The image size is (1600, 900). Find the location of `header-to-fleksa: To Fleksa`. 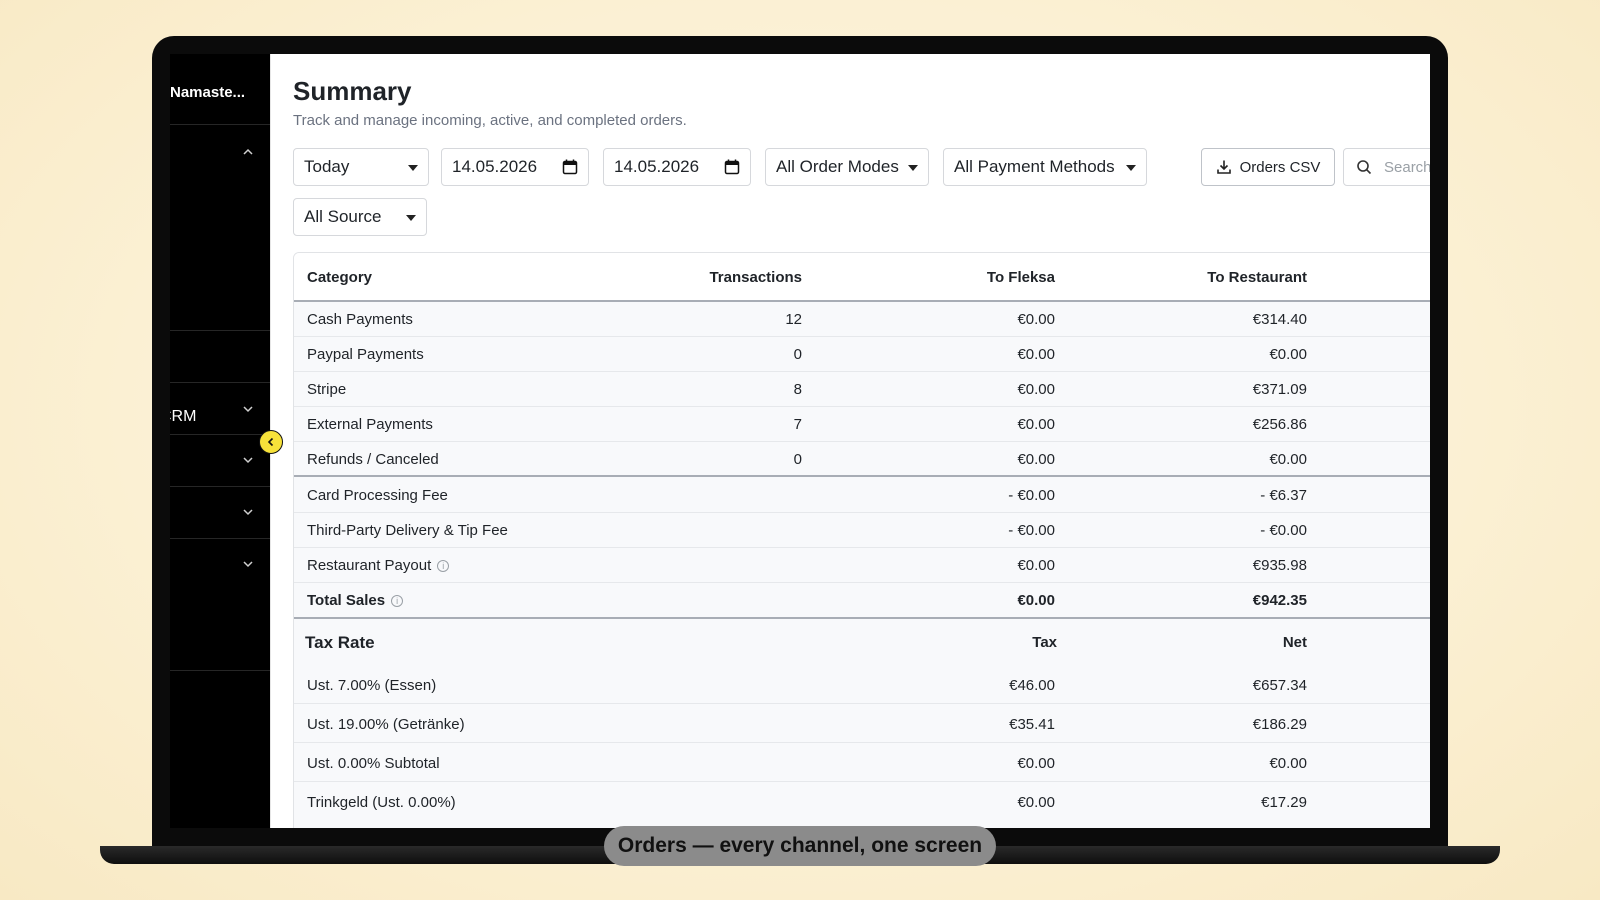

header-to-fleksa: To Fleksa is located at coordinates (1020, 277).